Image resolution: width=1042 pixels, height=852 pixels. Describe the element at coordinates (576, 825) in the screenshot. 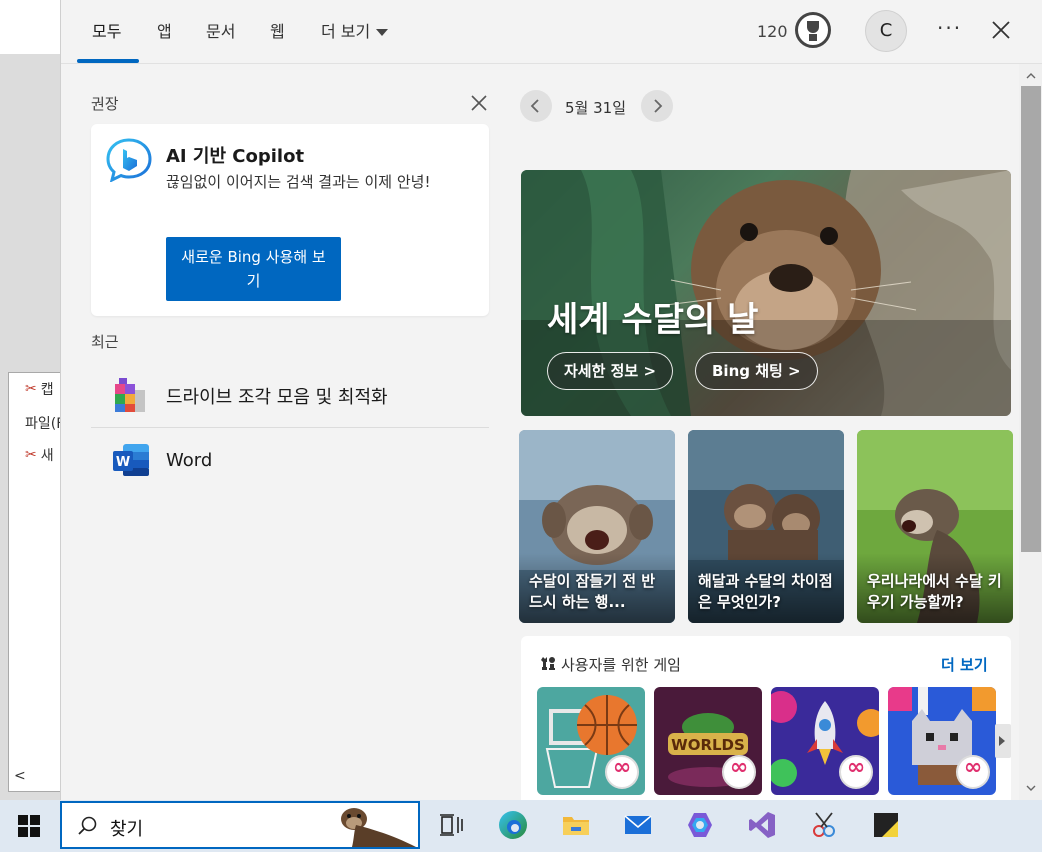

I see `file-explorer-icon` at that location.